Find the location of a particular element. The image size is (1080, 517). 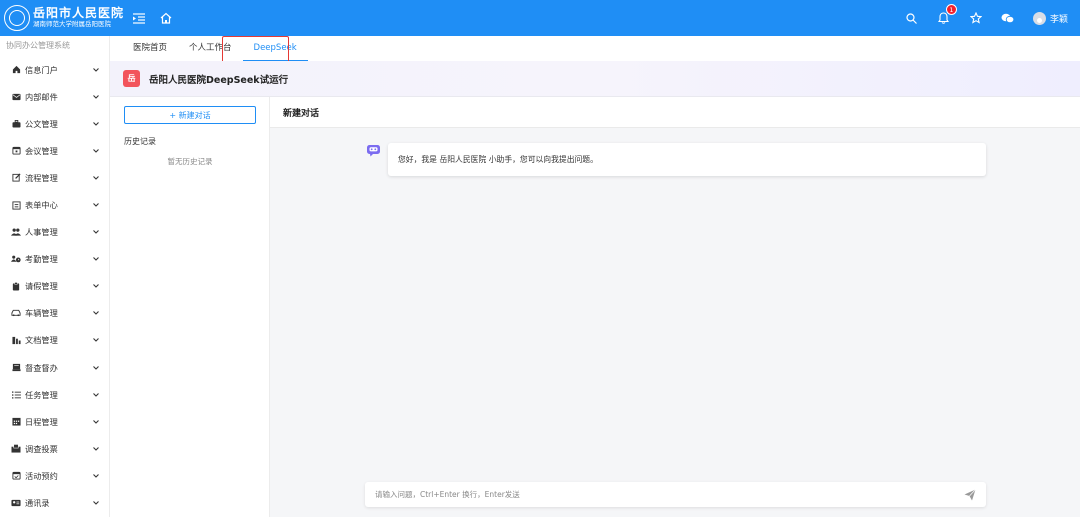

edit-icon is located at coordinates (16, 178).